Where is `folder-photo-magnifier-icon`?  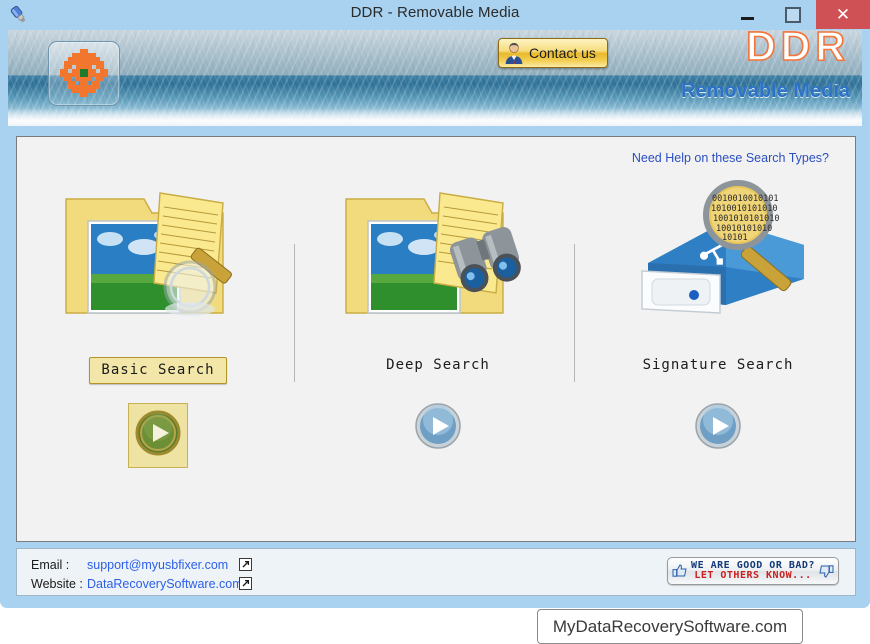
folder-photo-magnifier-icon is located at coordinates (158, 264).